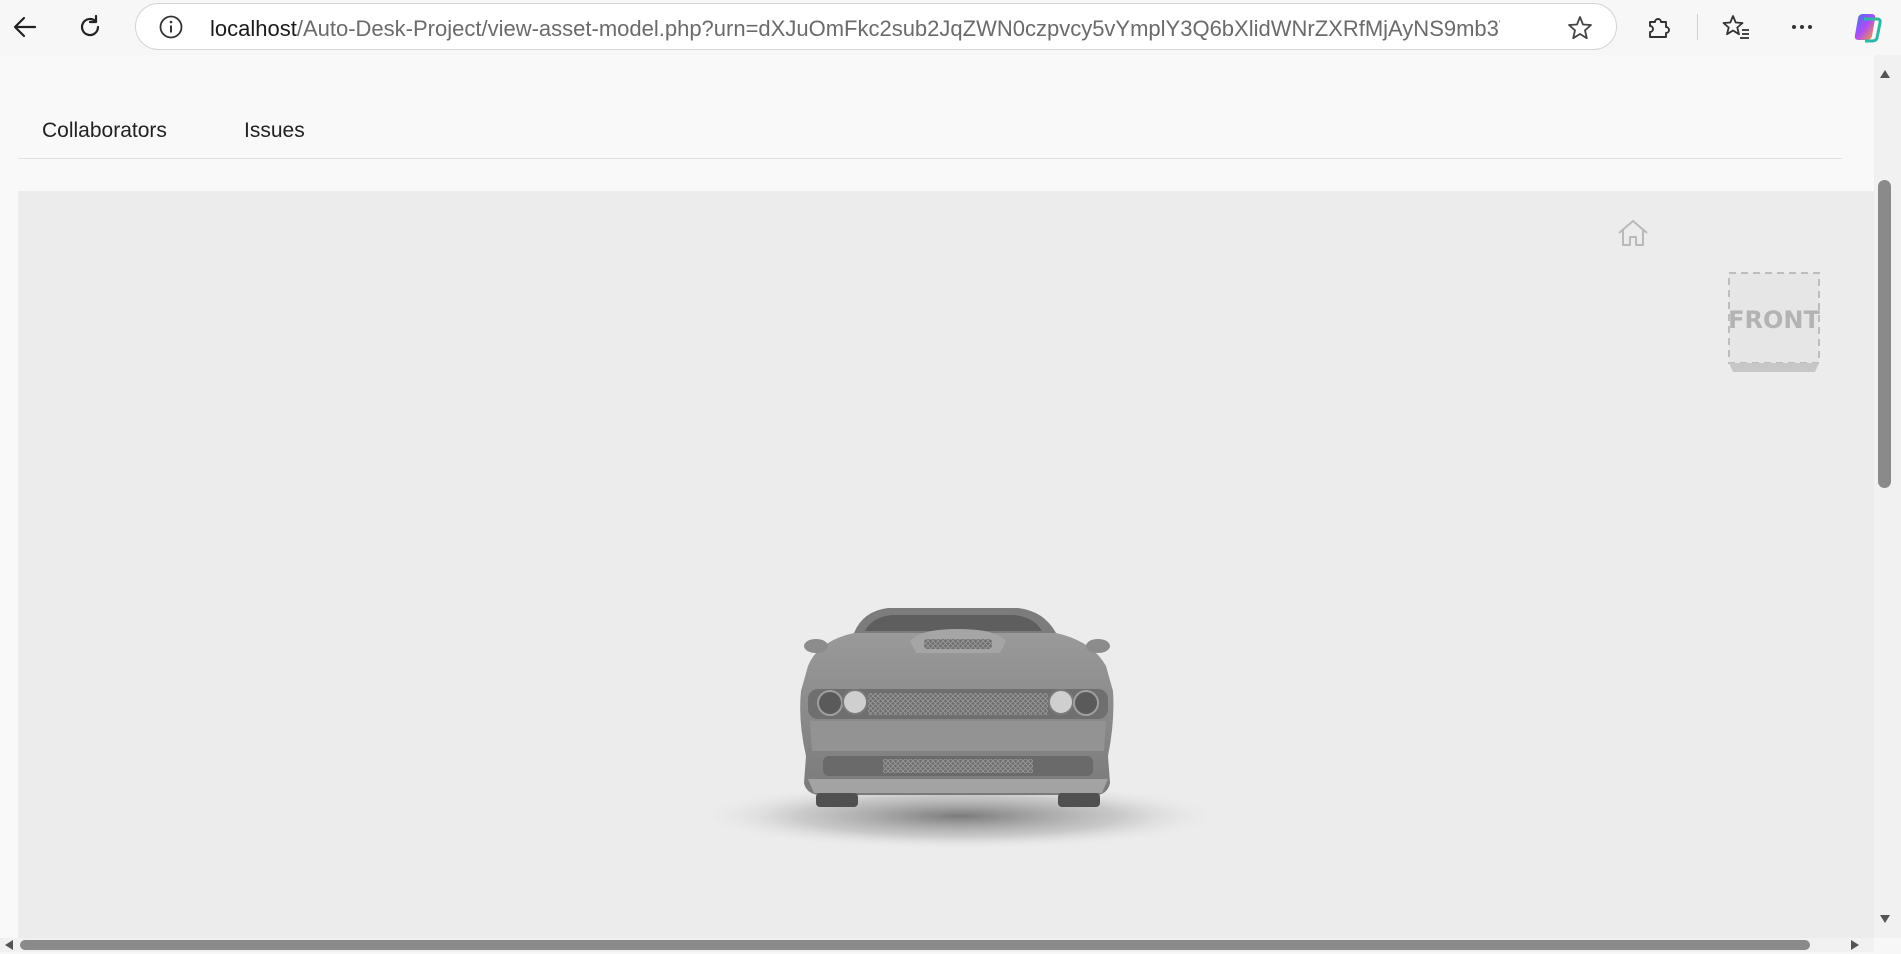 The height and width of the screenshot is (954, 1901). What do you see at coordinates (1884, 334) in the screenshot?
I see `vertical-scroll-thumb` at bounding box center [1884, 334].